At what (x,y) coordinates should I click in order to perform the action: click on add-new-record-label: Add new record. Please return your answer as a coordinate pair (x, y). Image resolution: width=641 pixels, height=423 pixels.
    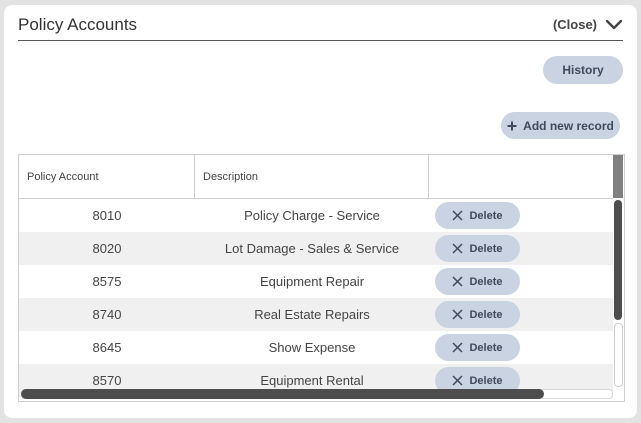
    Looking at the image, I should click on (568, 125).